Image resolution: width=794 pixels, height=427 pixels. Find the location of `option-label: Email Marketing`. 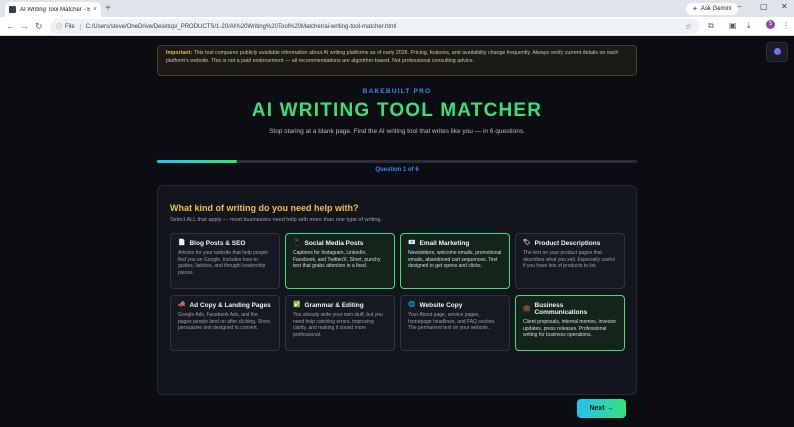

option-label: Email Marketing is located at coordinates (444, 243).